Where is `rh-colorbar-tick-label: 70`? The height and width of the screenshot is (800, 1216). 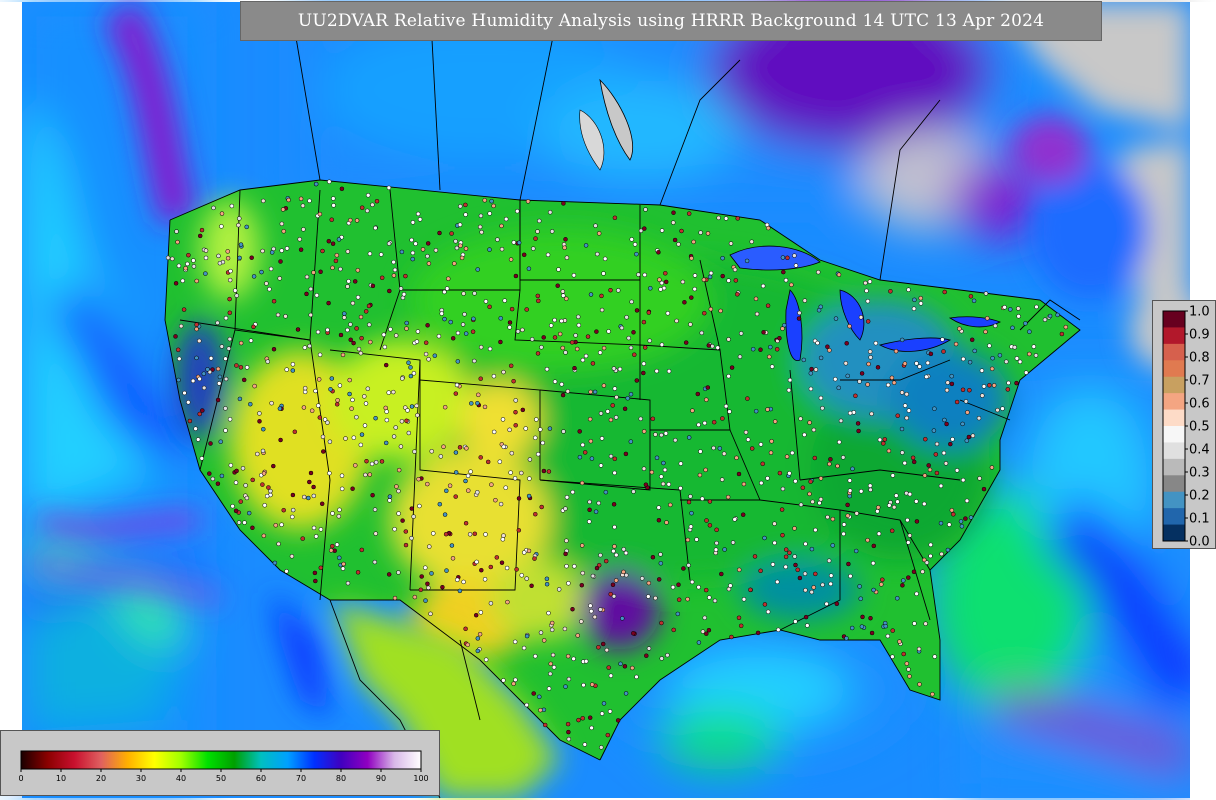 rh-colorbar-tick-label: 70 is located at coordinates (301, 778).